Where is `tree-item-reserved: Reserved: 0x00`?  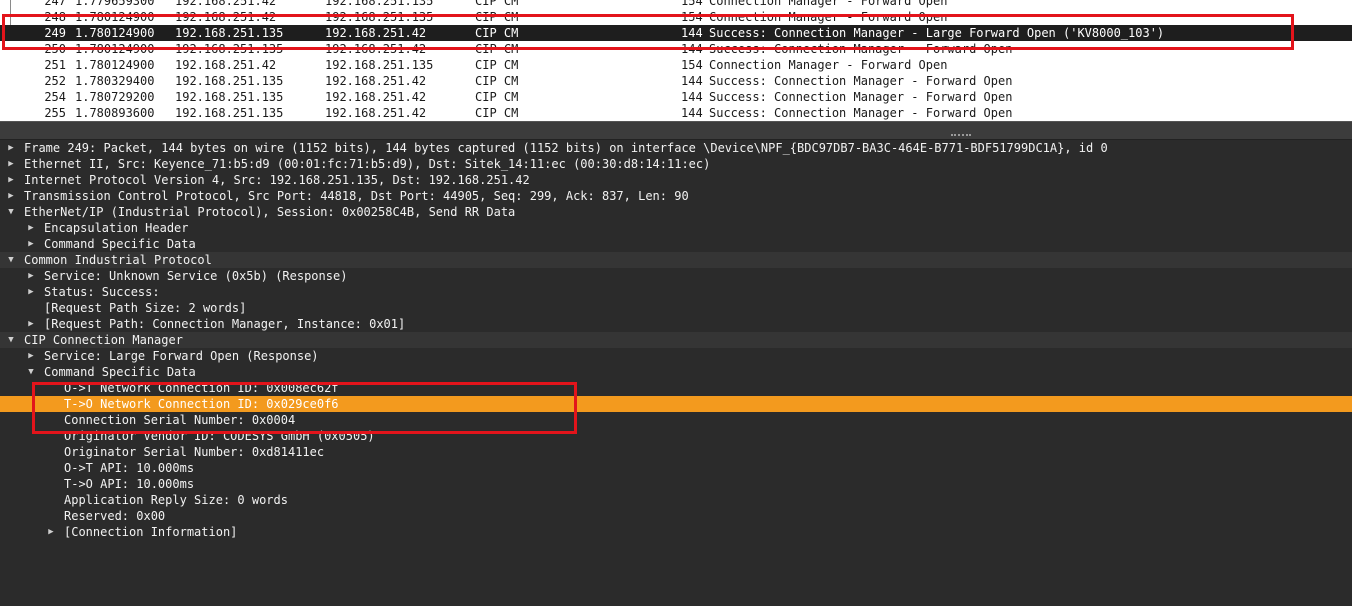
tree-item-reserved: Reserved: 0x00 is located at coordinates (676, 516).